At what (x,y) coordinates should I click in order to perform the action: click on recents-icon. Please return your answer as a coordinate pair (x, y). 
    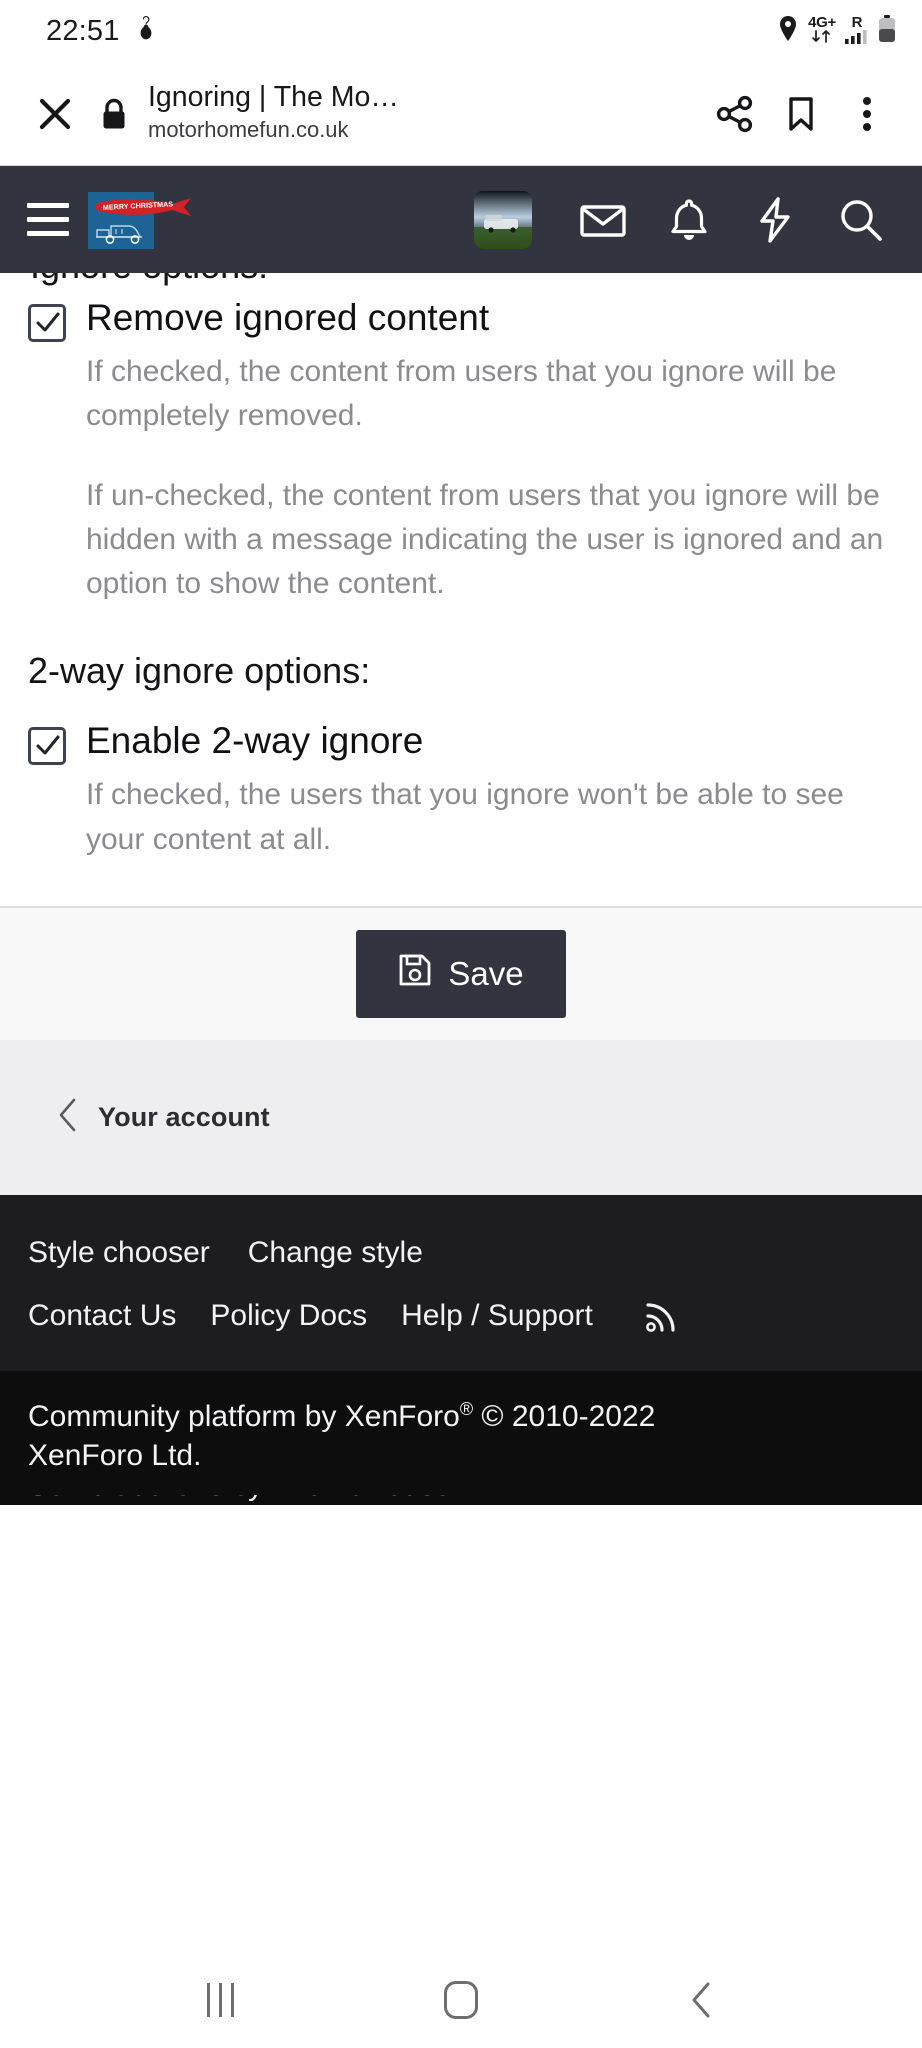
    Looking at the image, I should click on (220, 2000).